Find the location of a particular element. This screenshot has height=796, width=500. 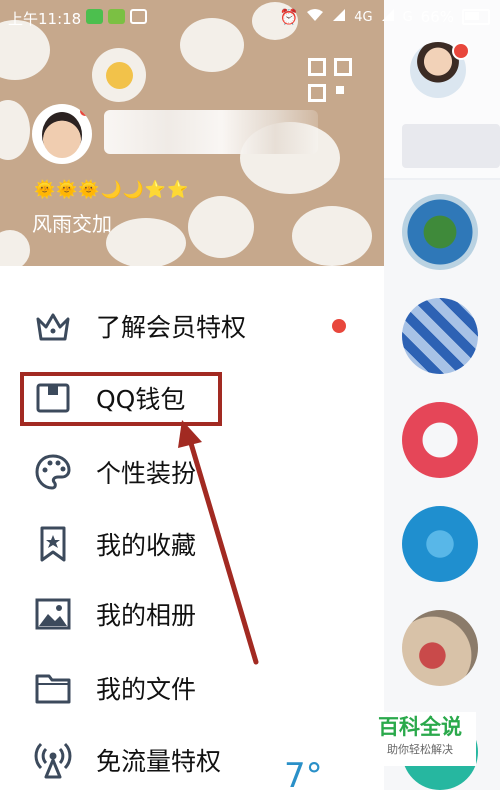

weather-temperature: 7° is located at coordinates (303, 776).